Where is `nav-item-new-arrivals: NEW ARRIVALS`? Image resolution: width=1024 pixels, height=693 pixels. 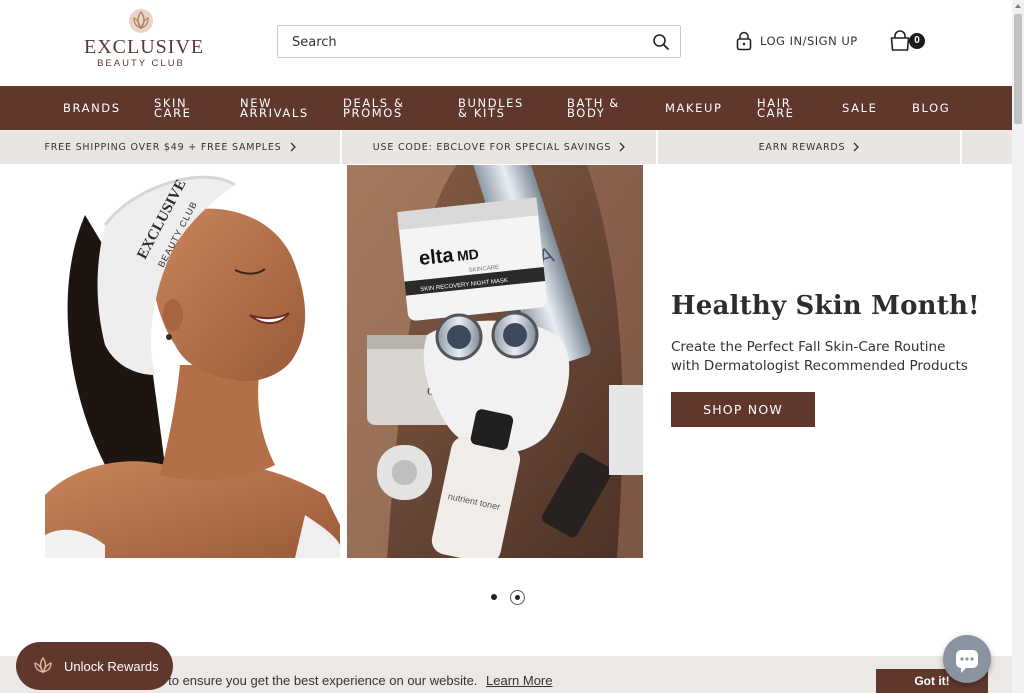 nav-item-new-arrivals: NEW ARRIVALS is located at coordinates (274, 108).